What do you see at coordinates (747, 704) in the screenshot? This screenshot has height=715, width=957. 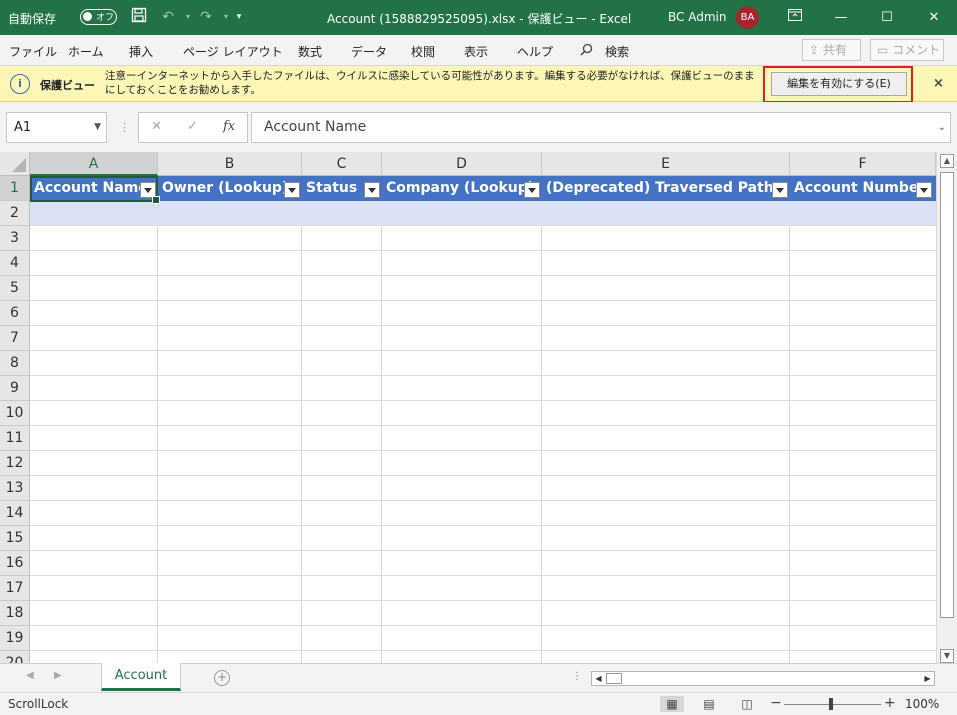 I see `page-break-preview-icon: ◫` at bounding box center [747, 704].